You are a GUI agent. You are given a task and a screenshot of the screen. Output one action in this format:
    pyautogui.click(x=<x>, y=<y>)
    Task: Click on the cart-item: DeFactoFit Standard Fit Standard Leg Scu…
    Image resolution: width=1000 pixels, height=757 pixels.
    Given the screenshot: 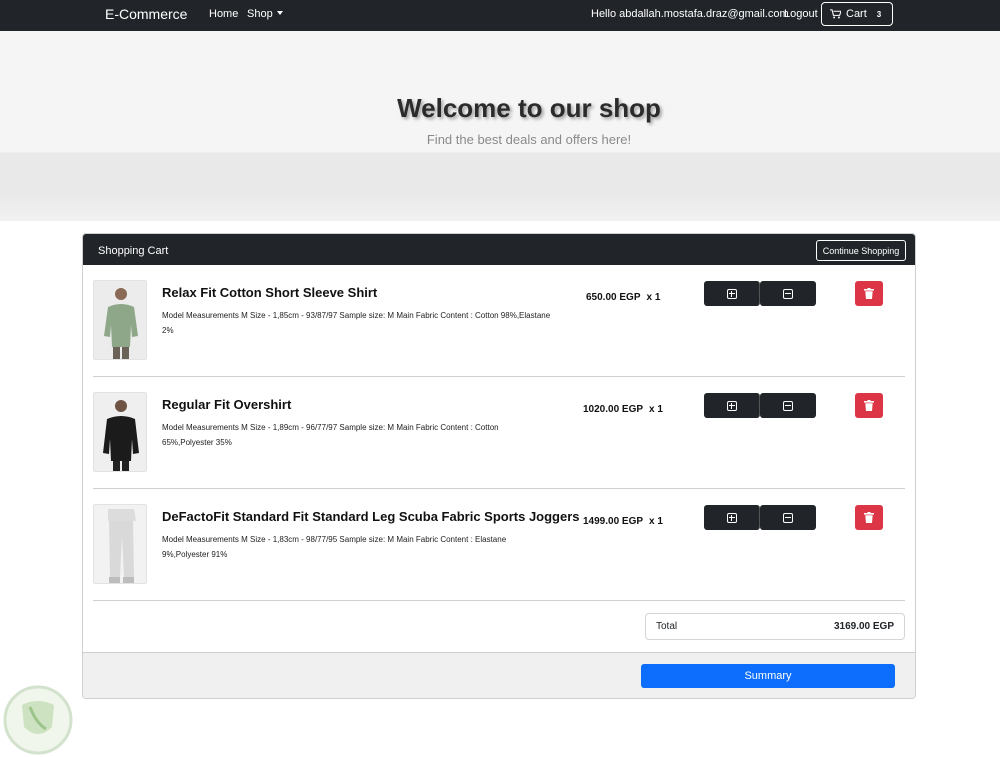 What is the action you would take?
    pyautogui.click(x=499, y=545)
    